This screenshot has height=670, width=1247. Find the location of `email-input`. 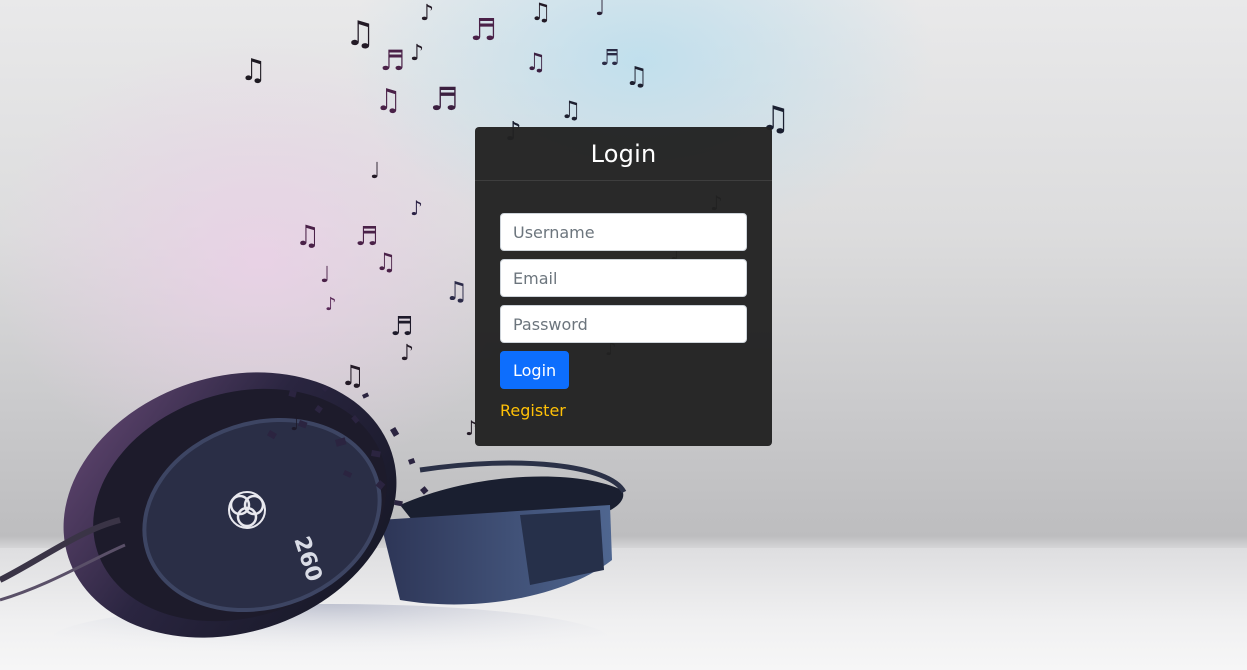

email-input is located at coordinates (623, 278).